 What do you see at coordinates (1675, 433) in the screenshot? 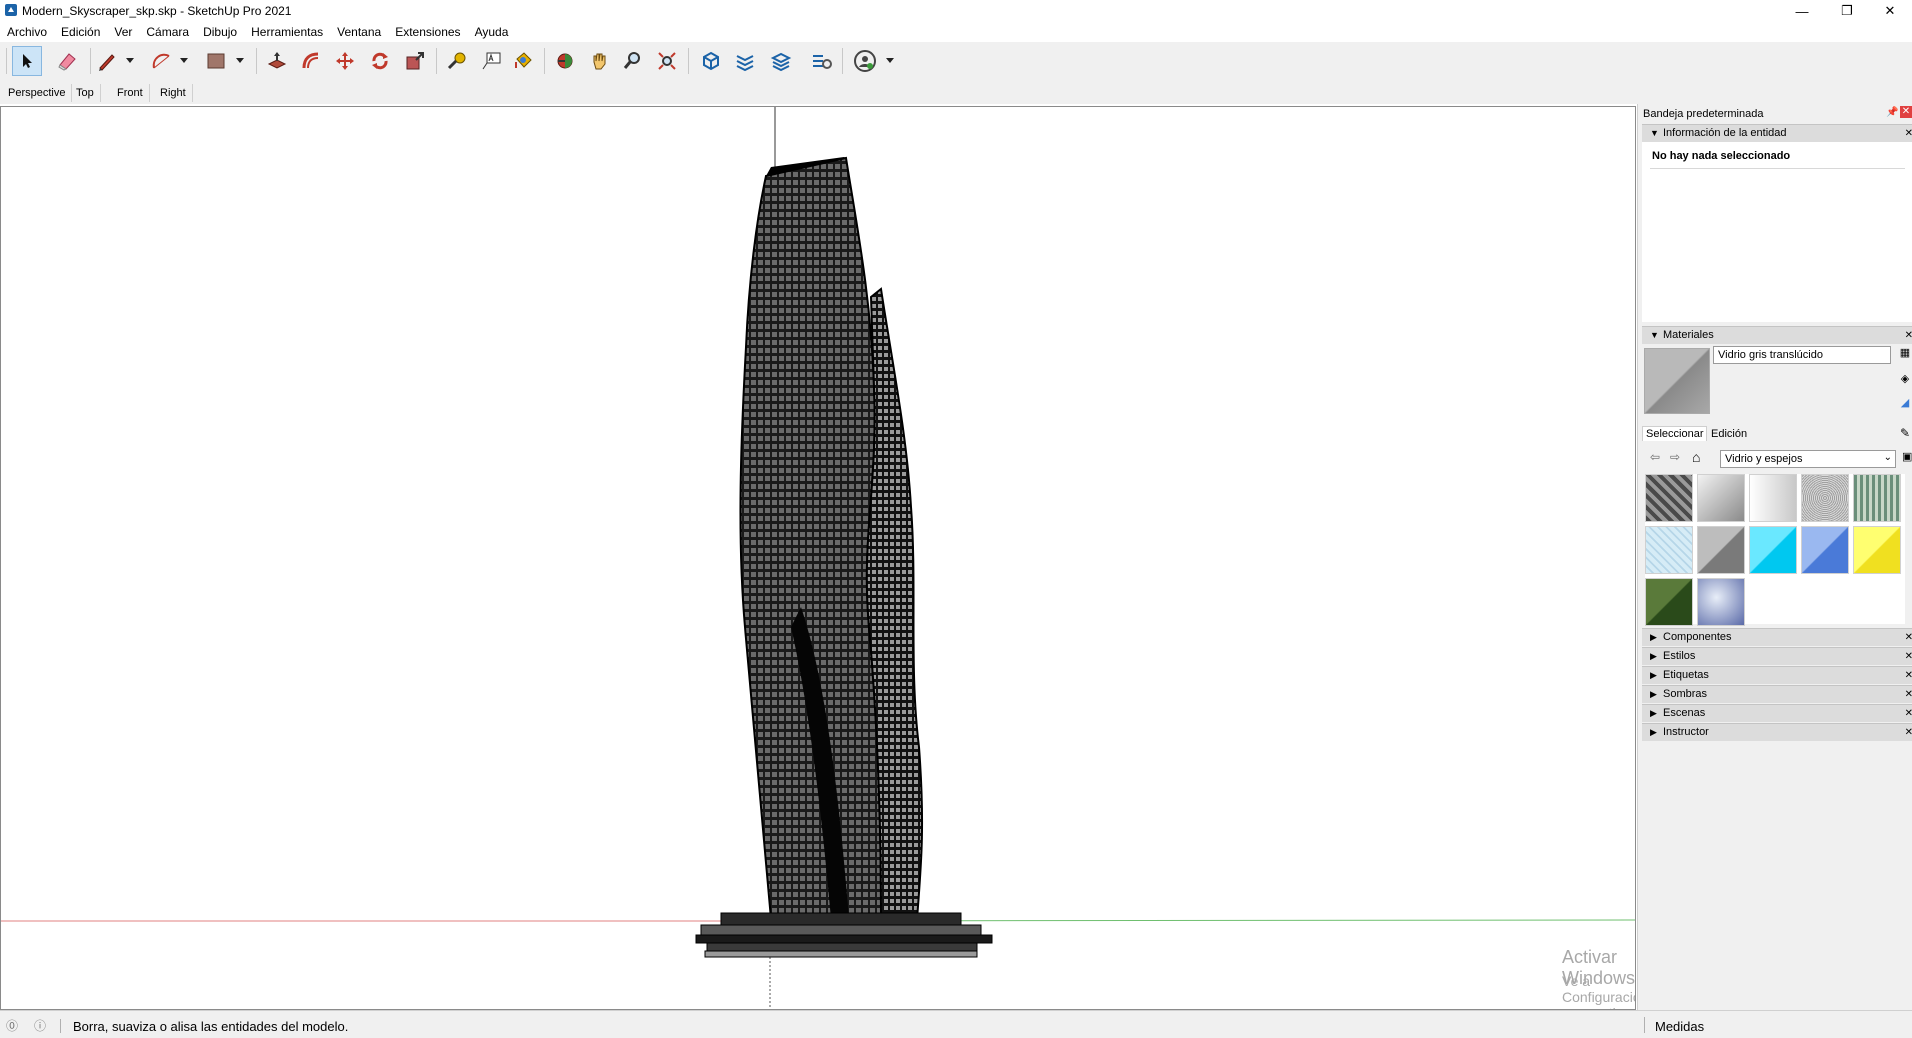
I see `tab-seleccionar: Seleccionar` at bounding box center [1675, 433].